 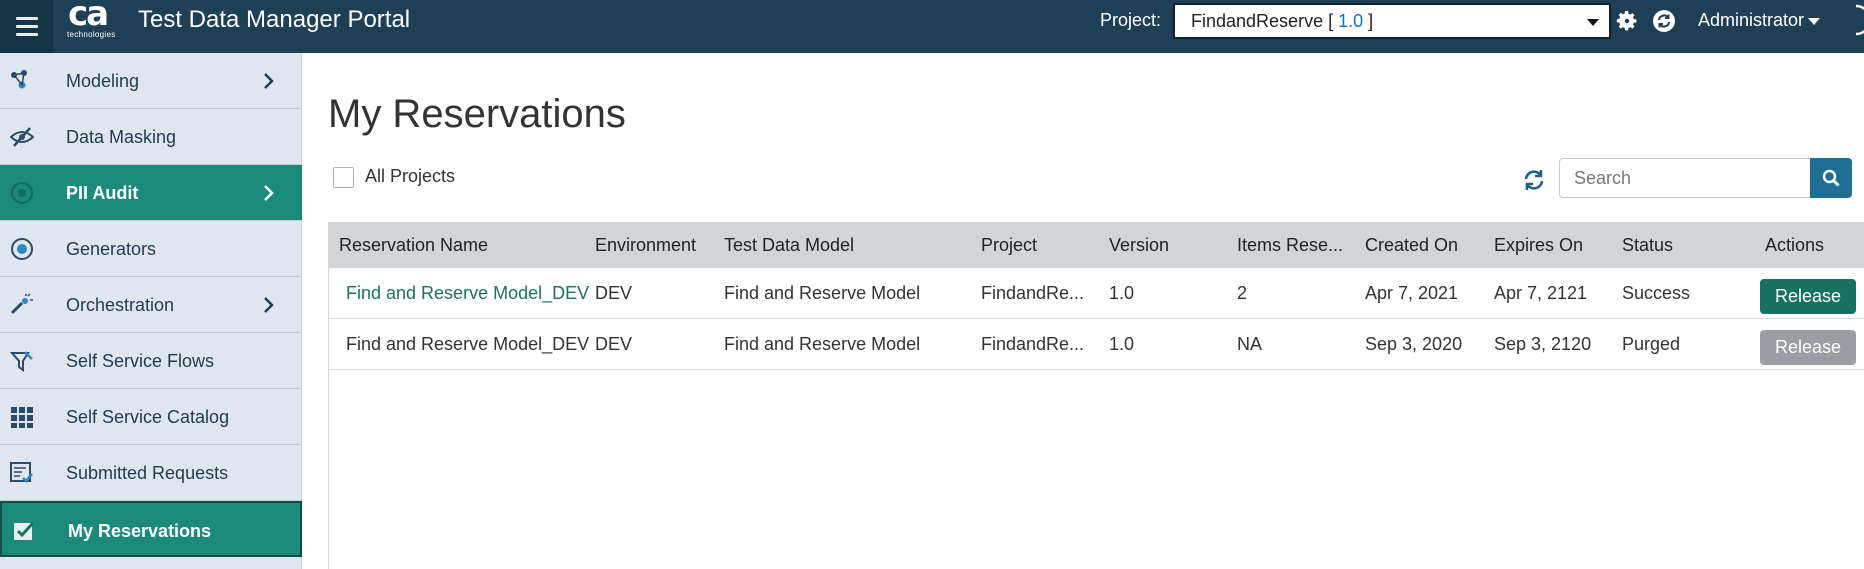 I want to click on self-service-flows-icon, so click(x=21, y=361).